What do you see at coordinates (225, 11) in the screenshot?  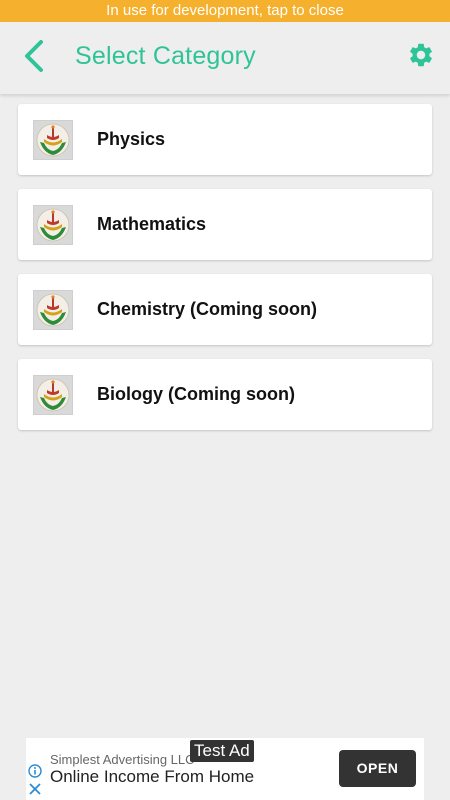 I see `dev-banner: In use for development, tap to close` at bounding box center [225, 11].